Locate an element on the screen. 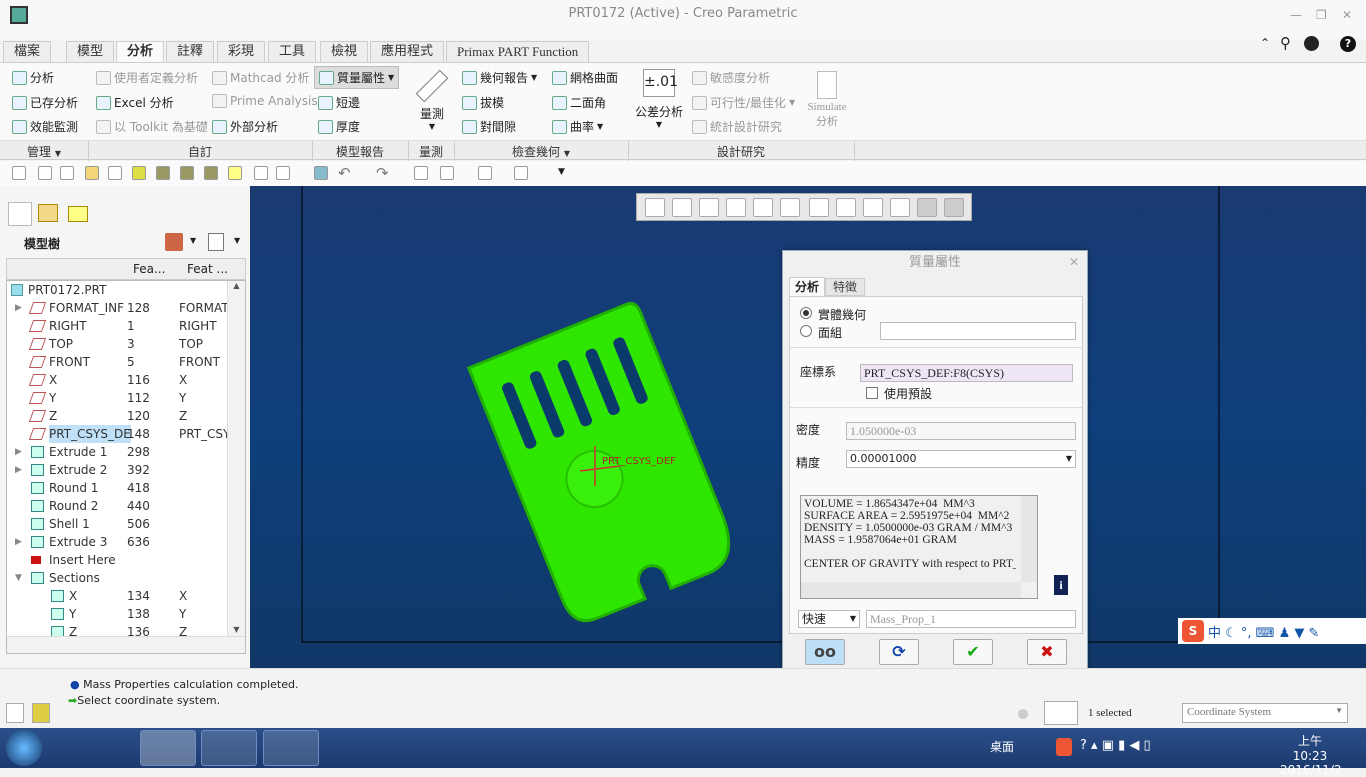 The width and height of the screenshot is (1366, 777). mesh-surface-button: 網格曲面 is located at coordinates (585, 77).